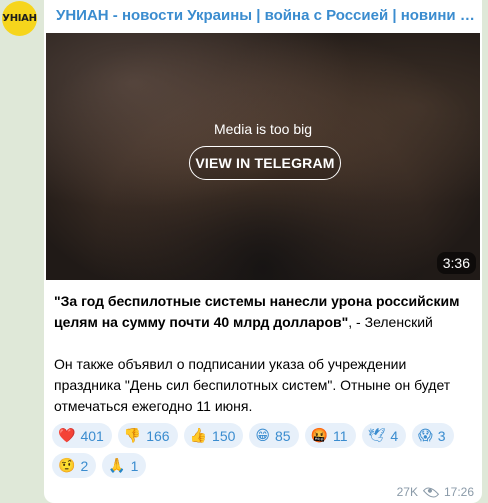 Image resolution: width=488 pixels, height=503 pixels. I want to click on message-time: 17:26, so click(458, 492).